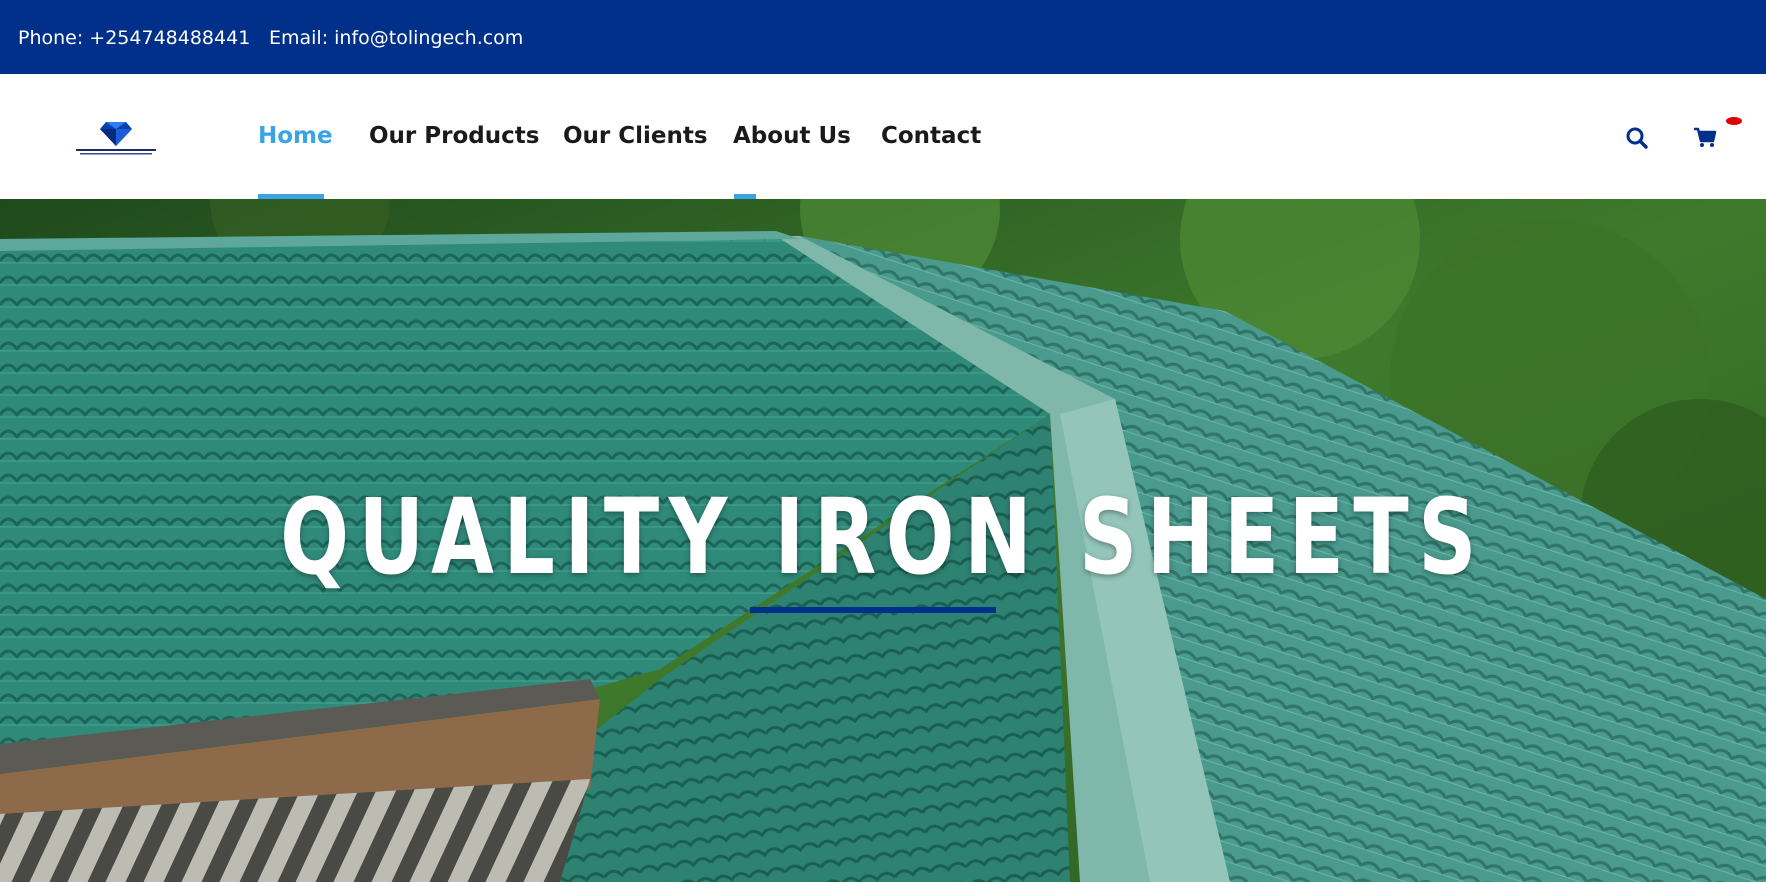 This screenshot has height=882, width=1766. What do you see at coordinates (396, 38) in the screenshot?
I see `email-text: Email: info@tolingech.com` at bounding box center [396, 38].